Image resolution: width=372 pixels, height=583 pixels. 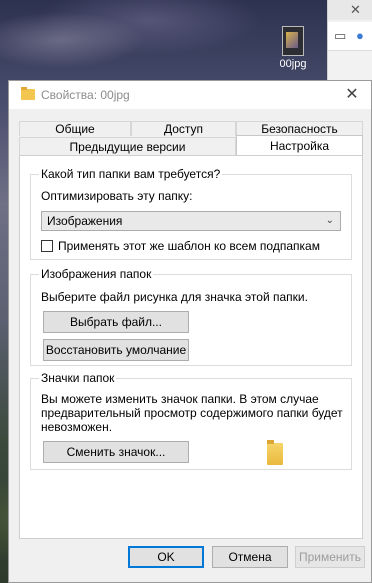 I want to click on folder-type-heading: Какой тип папки вам требуется?, so click(x=131, y=174).